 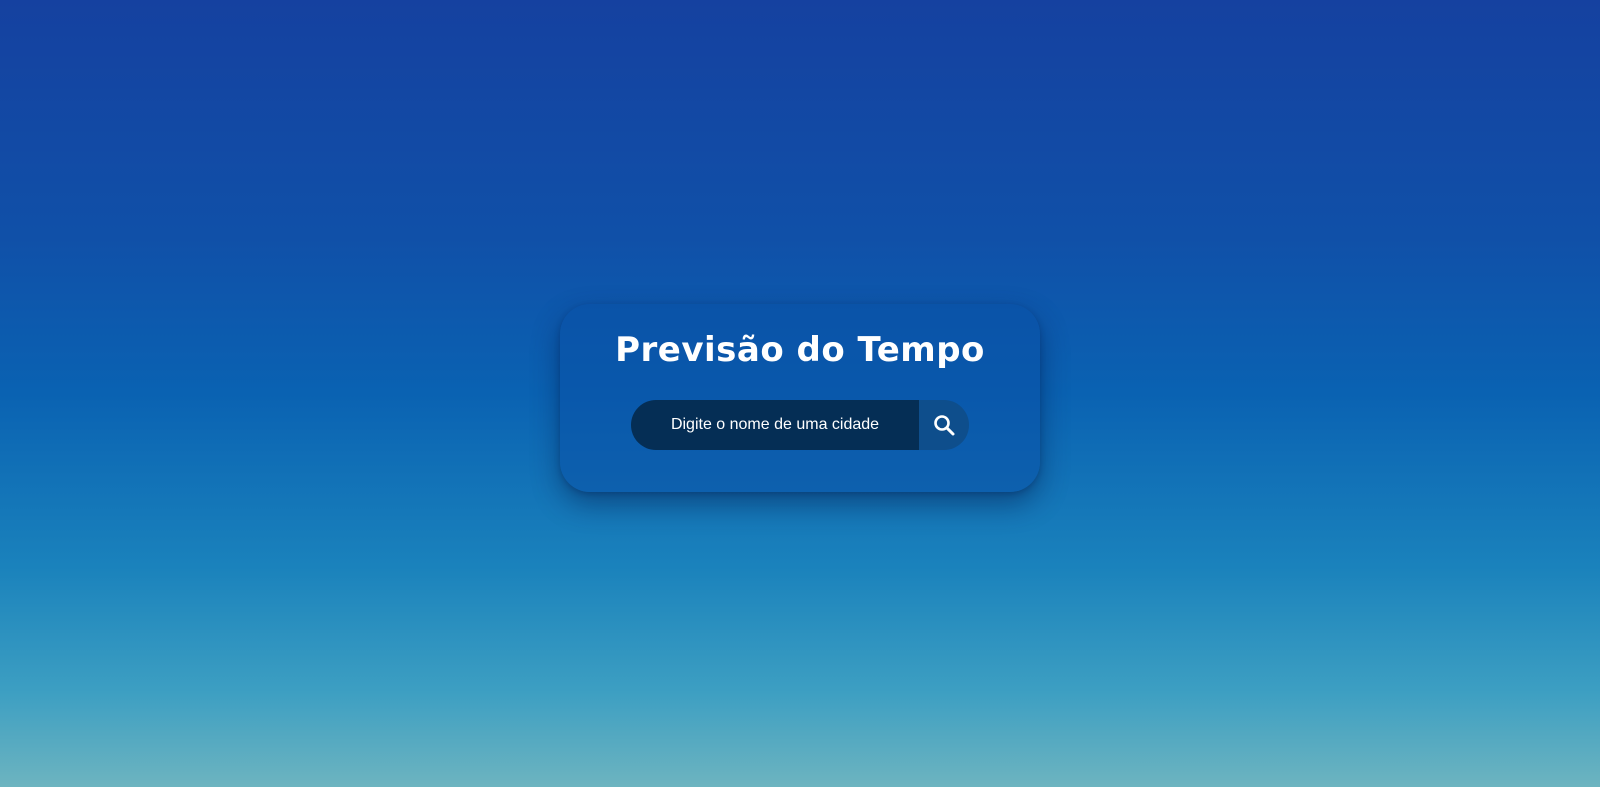 I want to click on page-title: Previsão do Tempo, so click(x=800, y=350).